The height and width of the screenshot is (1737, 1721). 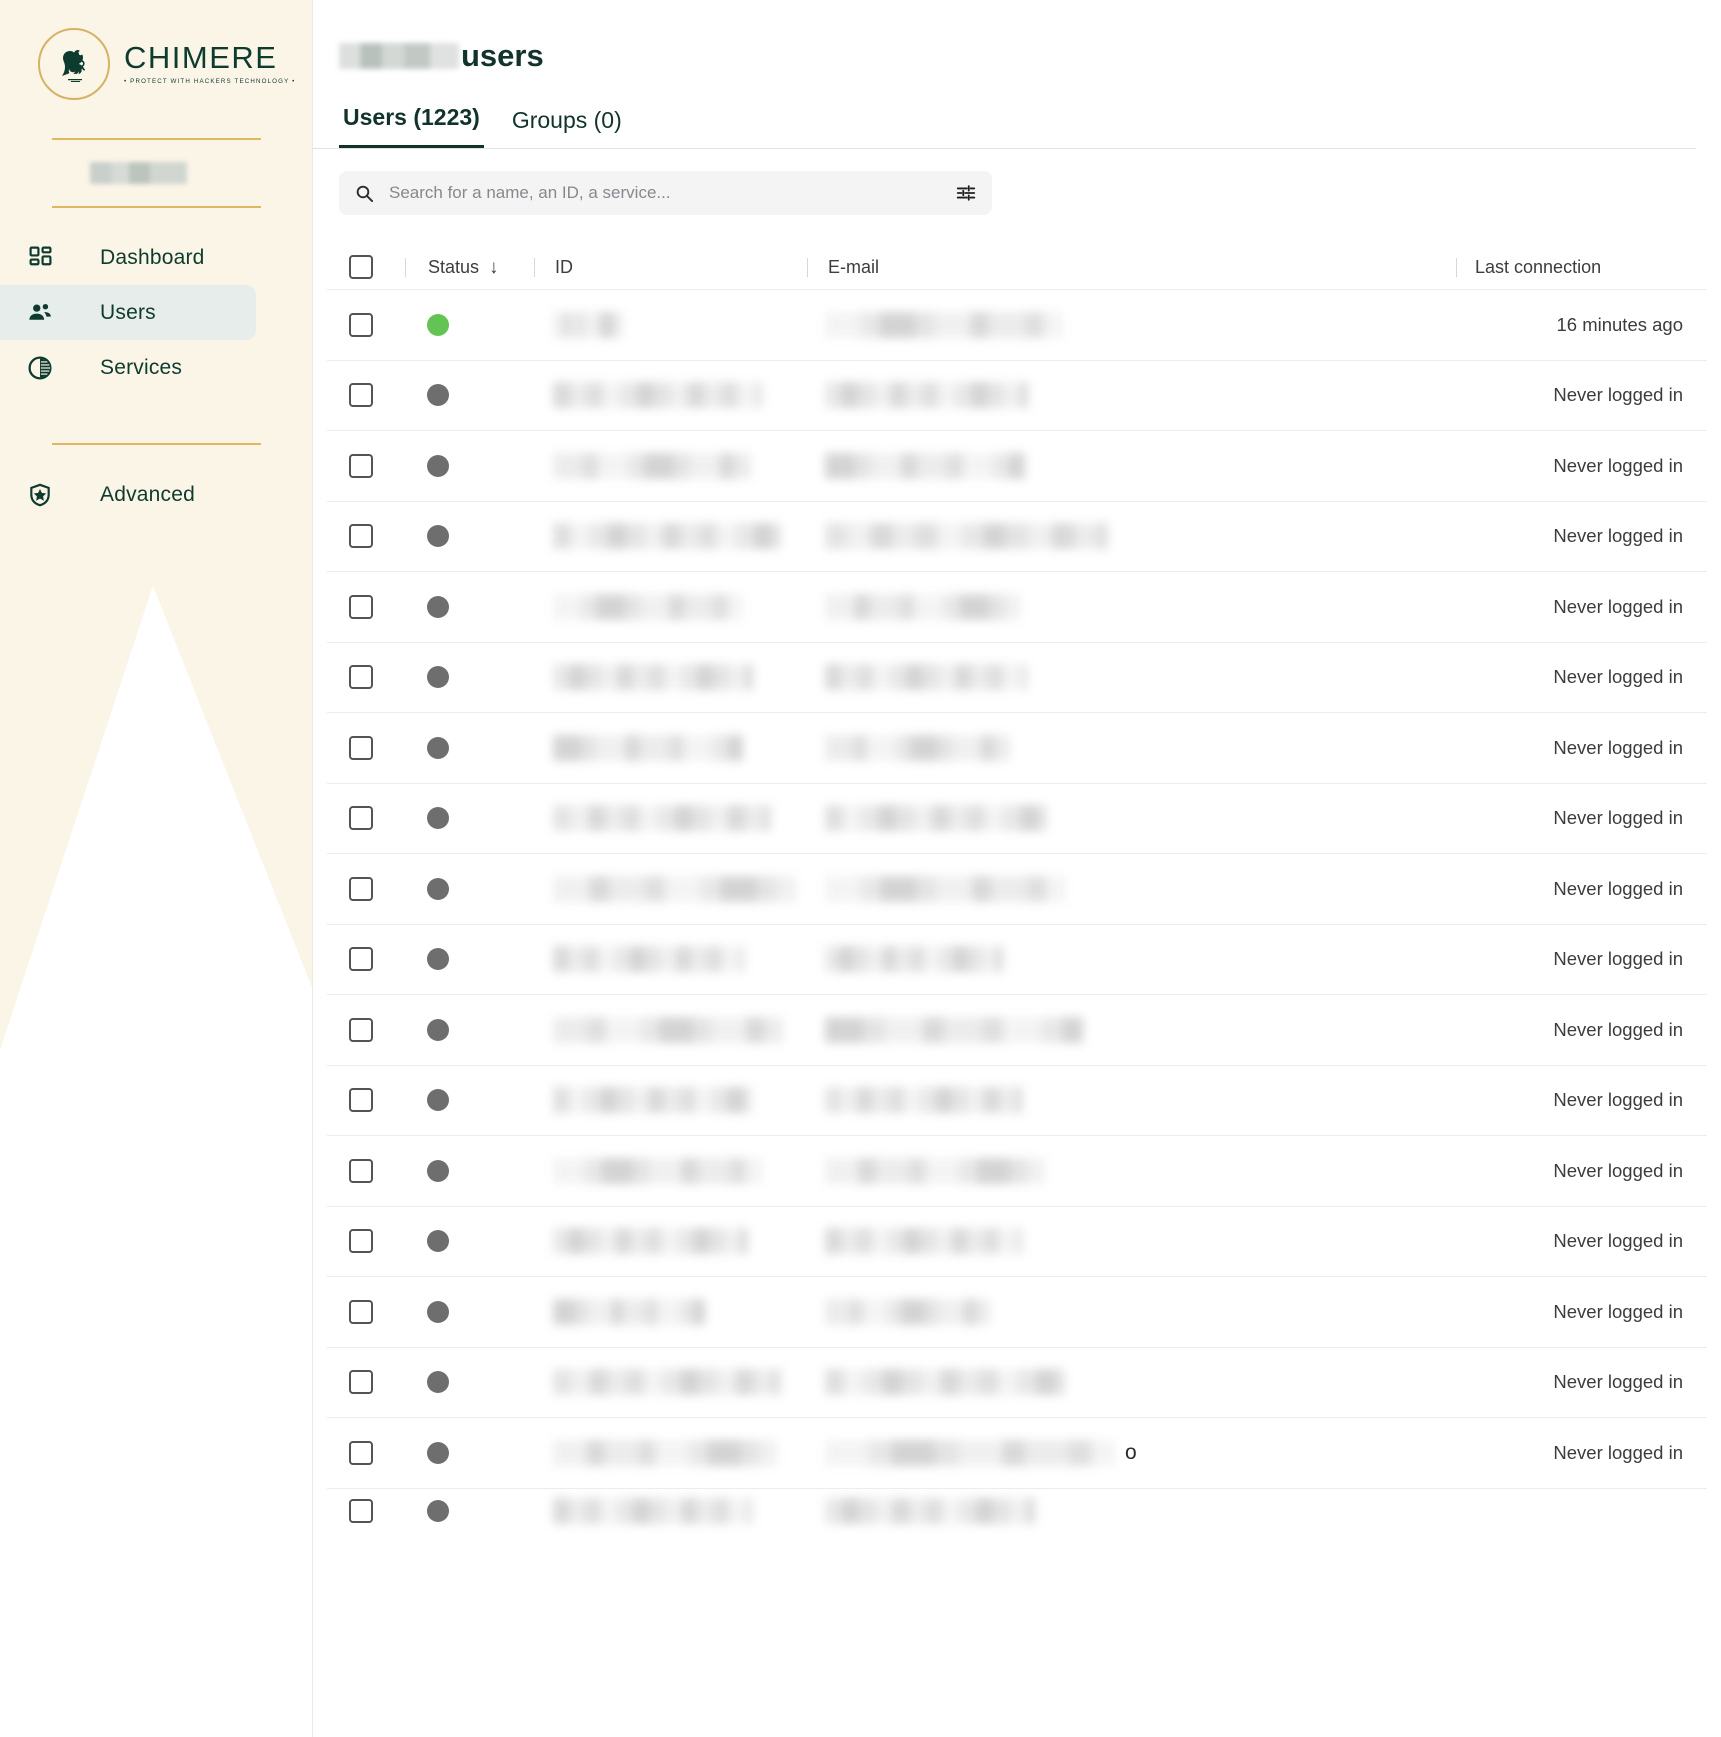 I want to click on column-header-email: E-mail, so click(x=1132, y=267).